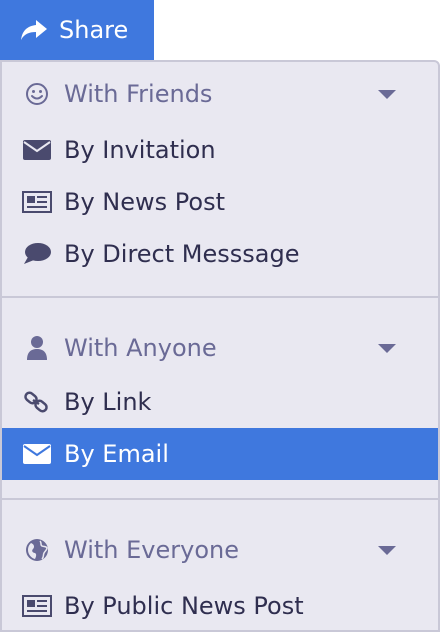 This screenshot has height=632, width=440. Describe the element at coordinates (116, 454) in the screenshot. I see `menu-item-label: By Email` at that location.